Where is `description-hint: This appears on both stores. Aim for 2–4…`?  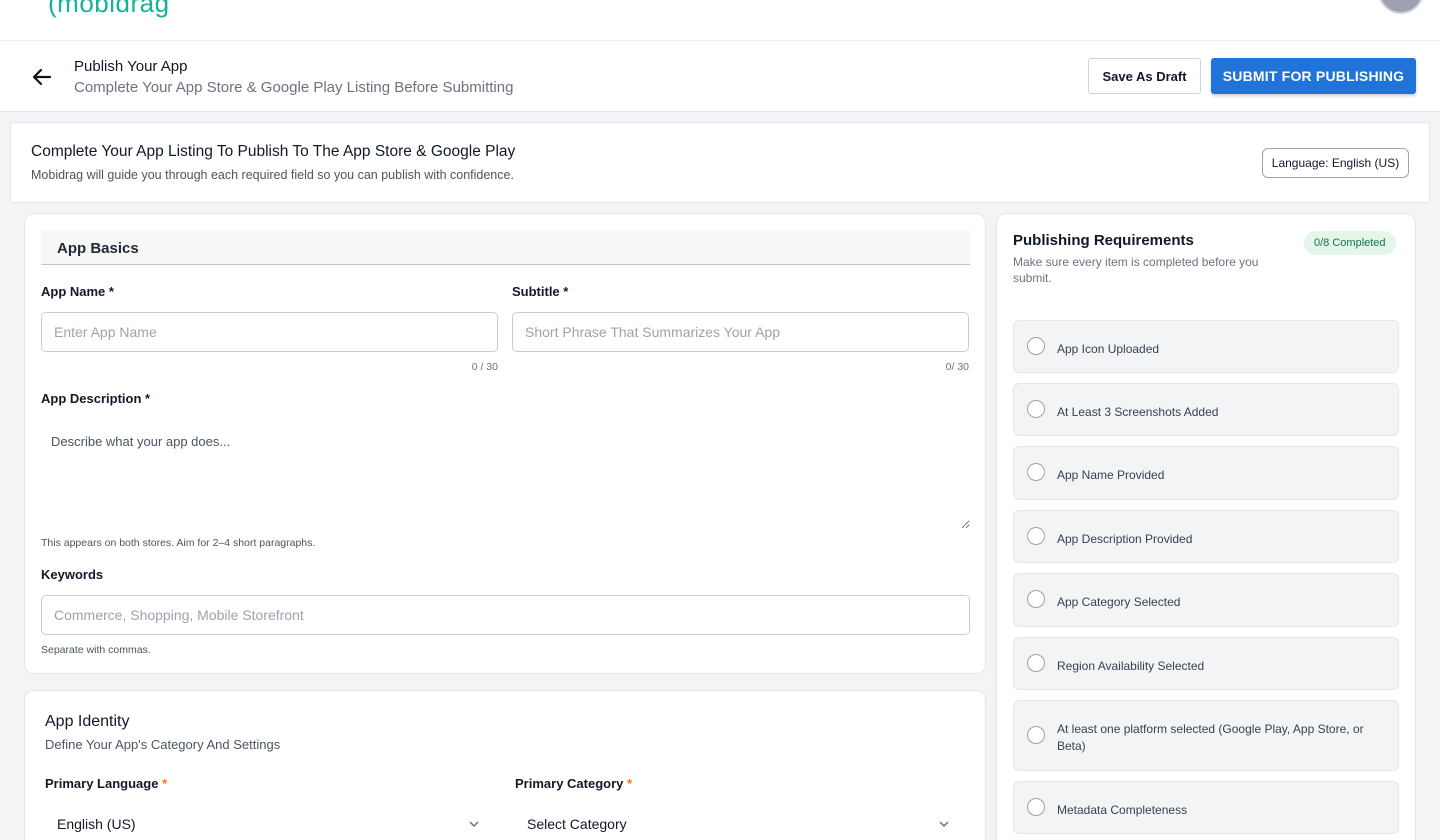 description-hint: This appears on both stores. Aim for 2–4… is located at coordinates (178, 543).